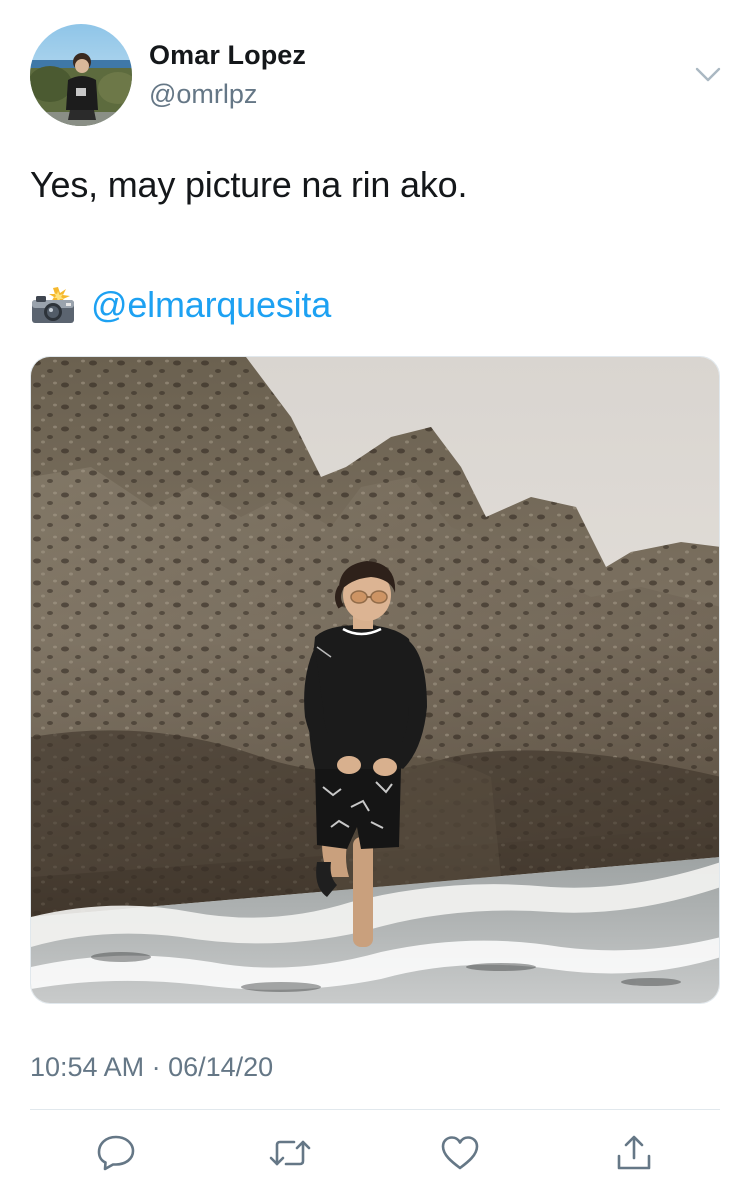  Describe the element at coordinates (151, 1067) in the screenshot. I see `tweet-timestamp: 10:54 AM · 06/14/20` at that location.